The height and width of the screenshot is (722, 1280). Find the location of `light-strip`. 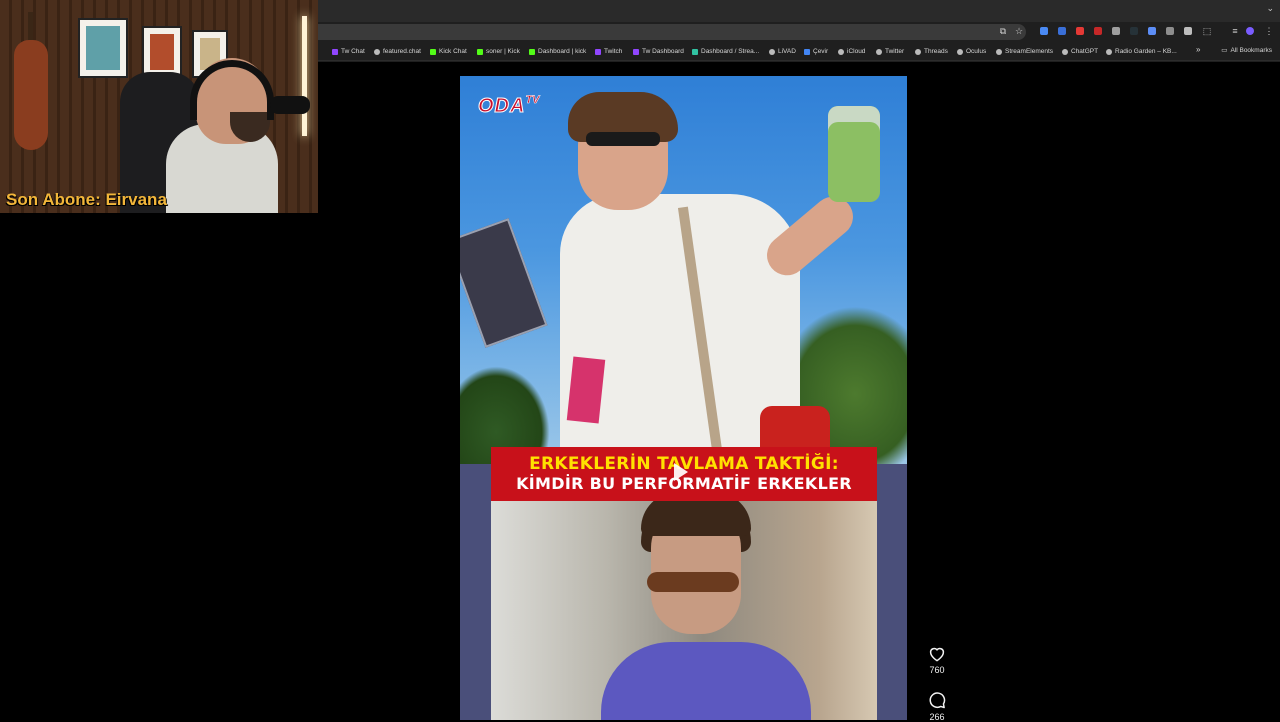

light-strip is located at coordinates (304, 76).